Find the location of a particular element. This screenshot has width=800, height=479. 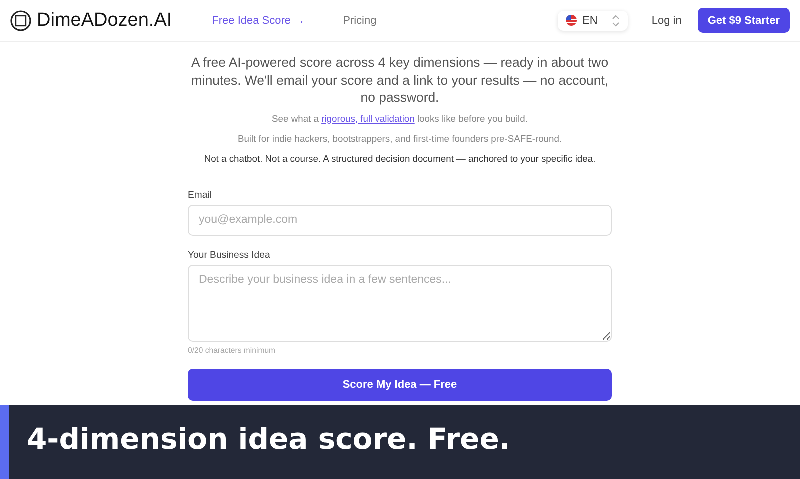

logo-text: DimeADozen.AI is located at coordinates (104, 21).